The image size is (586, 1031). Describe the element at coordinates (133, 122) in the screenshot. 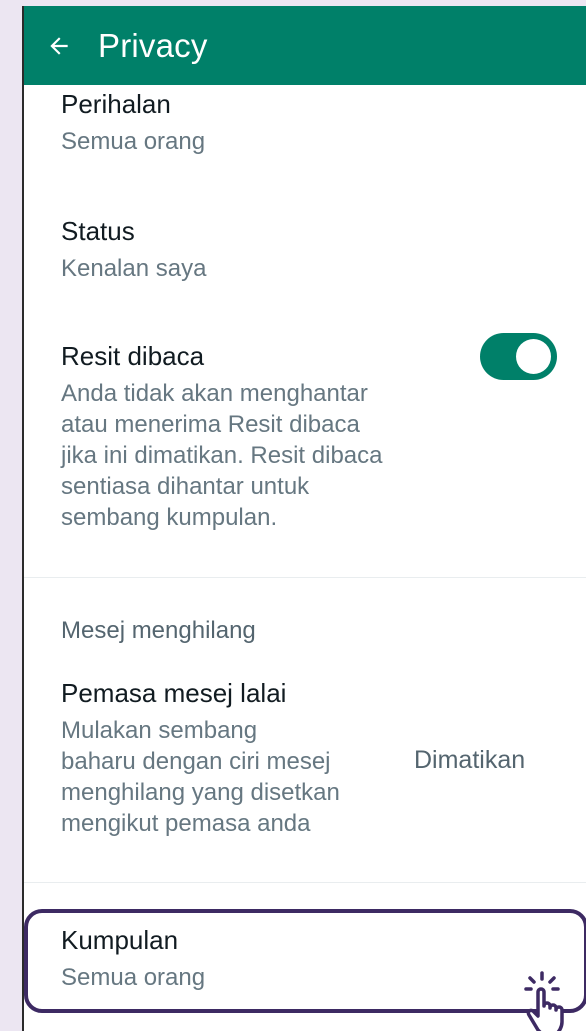

I see `setting-about: Perihalan Semua orang` at that location.